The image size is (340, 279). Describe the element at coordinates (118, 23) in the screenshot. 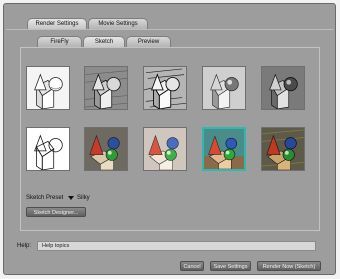

I see `tab-movie-settings: Movie Settings` at that location.